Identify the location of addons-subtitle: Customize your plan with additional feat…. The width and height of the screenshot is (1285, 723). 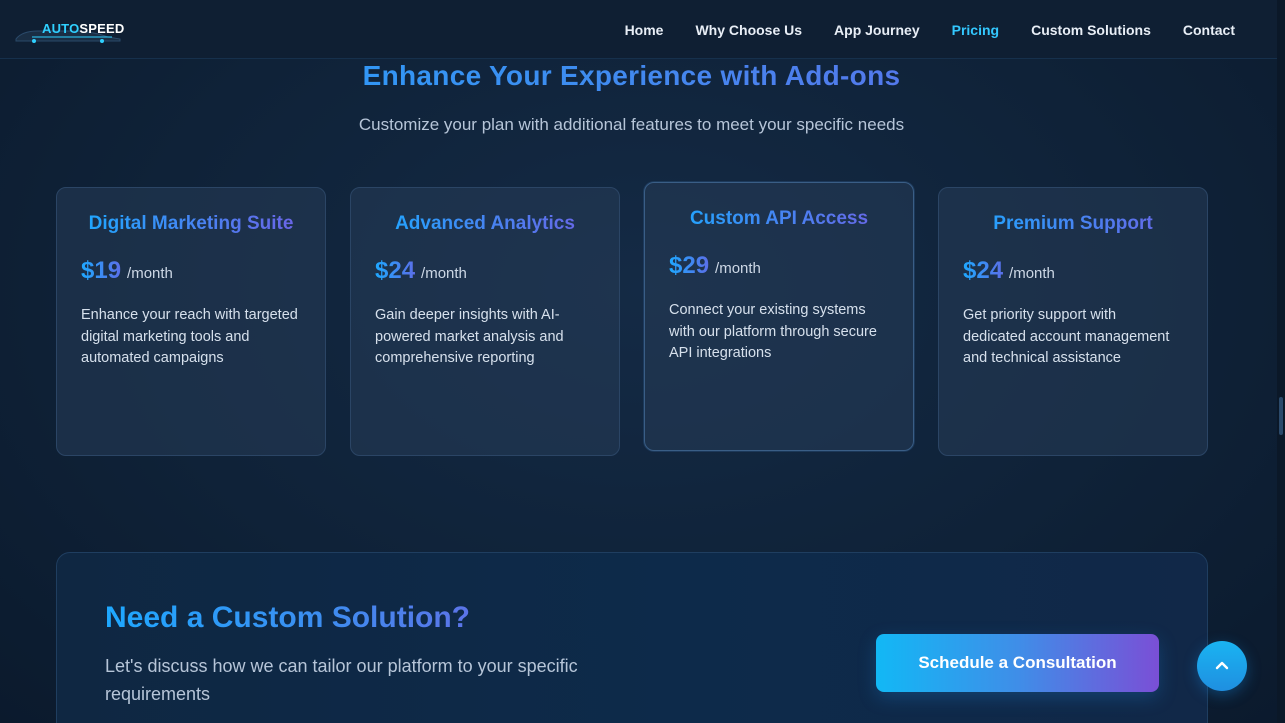
(631, 124).